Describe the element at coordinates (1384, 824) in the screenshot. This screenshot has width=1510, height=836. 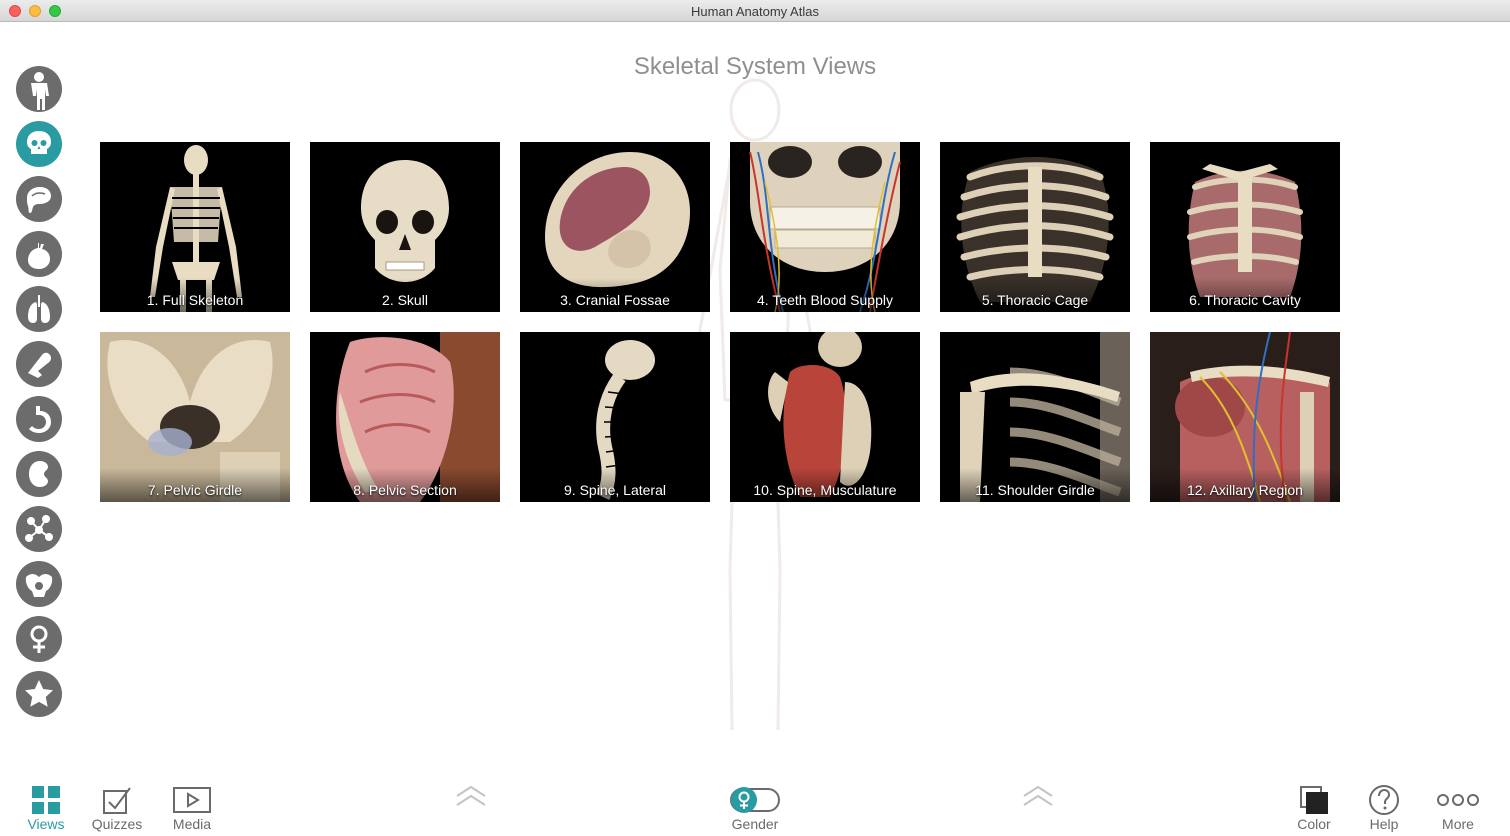
I see `help-label: Help` at that location.